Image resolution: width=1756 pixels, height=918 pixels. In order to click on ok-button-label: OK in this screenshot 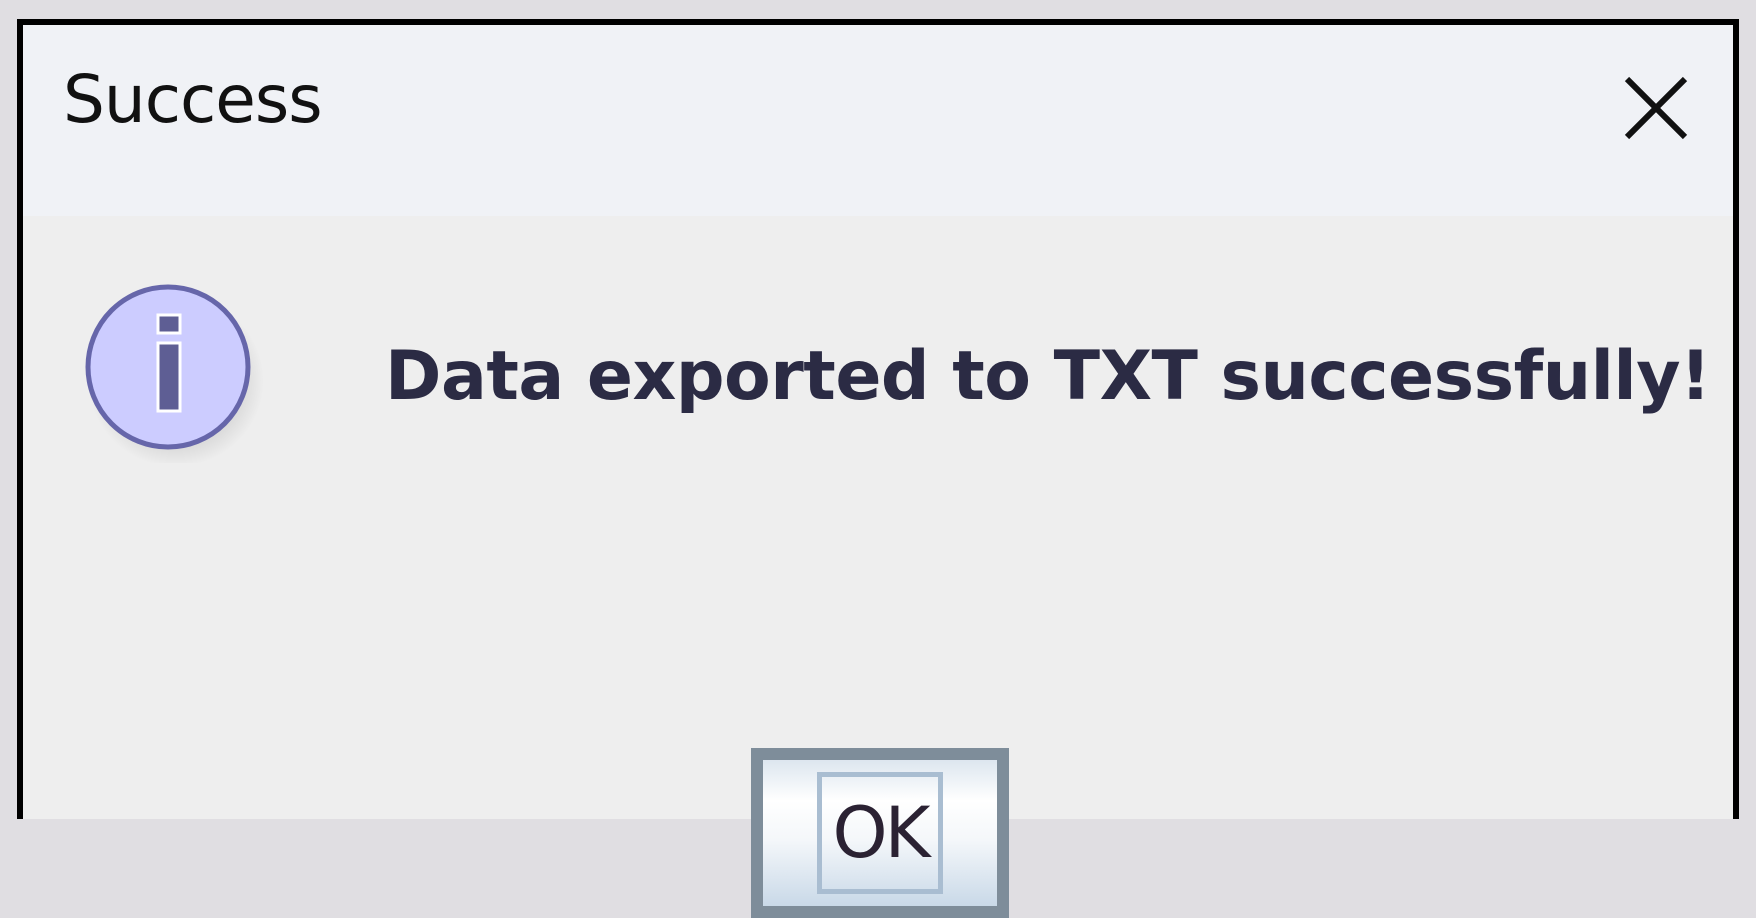, I will do `click(881, 833)`.